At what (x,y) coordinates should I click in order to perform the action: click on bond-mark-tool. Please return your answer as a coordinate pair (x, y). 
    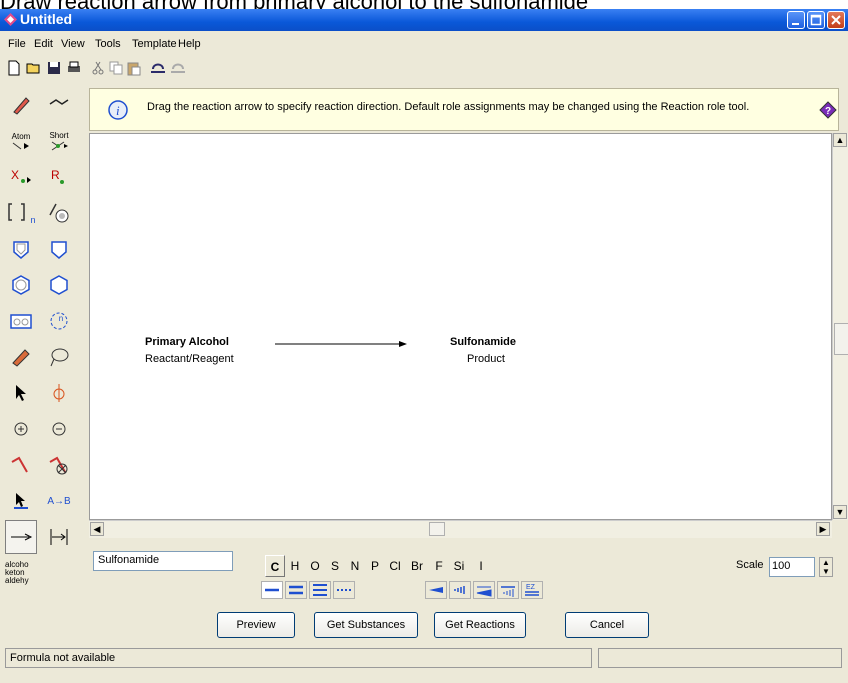
    Looking at the image, I should click on (21, 465).